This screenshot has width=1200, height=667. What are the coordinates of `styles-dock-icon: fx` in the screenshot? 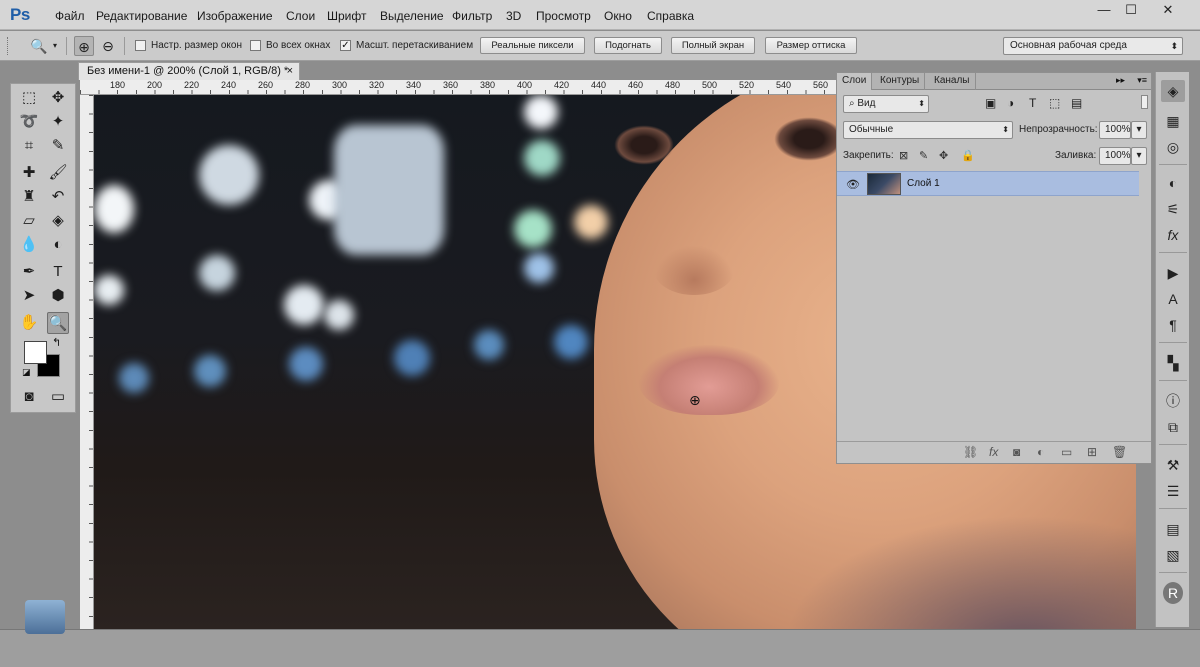 It's located at (1173, 235).